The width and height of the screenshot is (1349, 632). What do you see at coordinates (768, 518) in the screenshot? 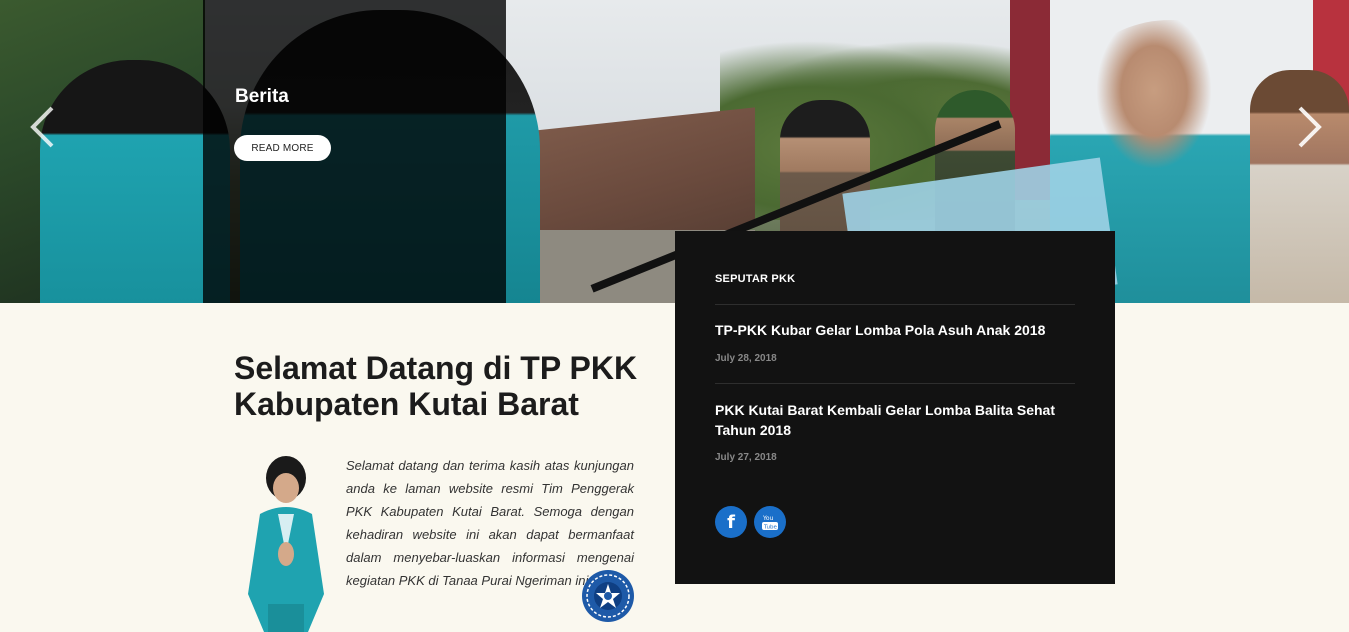
I see `svg-text: You` at bounding box center [768, 518].